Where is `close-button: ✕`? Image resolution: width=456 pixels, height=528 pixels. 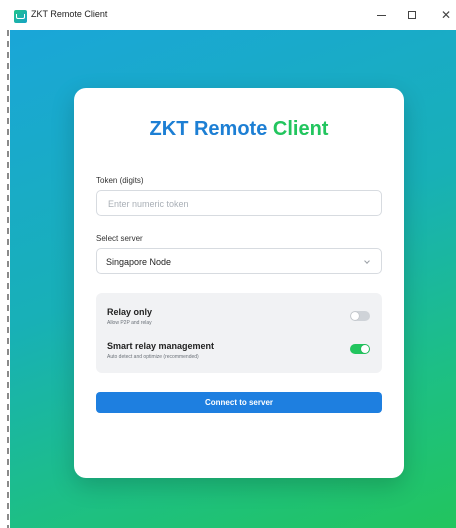
close-button: ✕ is located at coordinates (445, 15).